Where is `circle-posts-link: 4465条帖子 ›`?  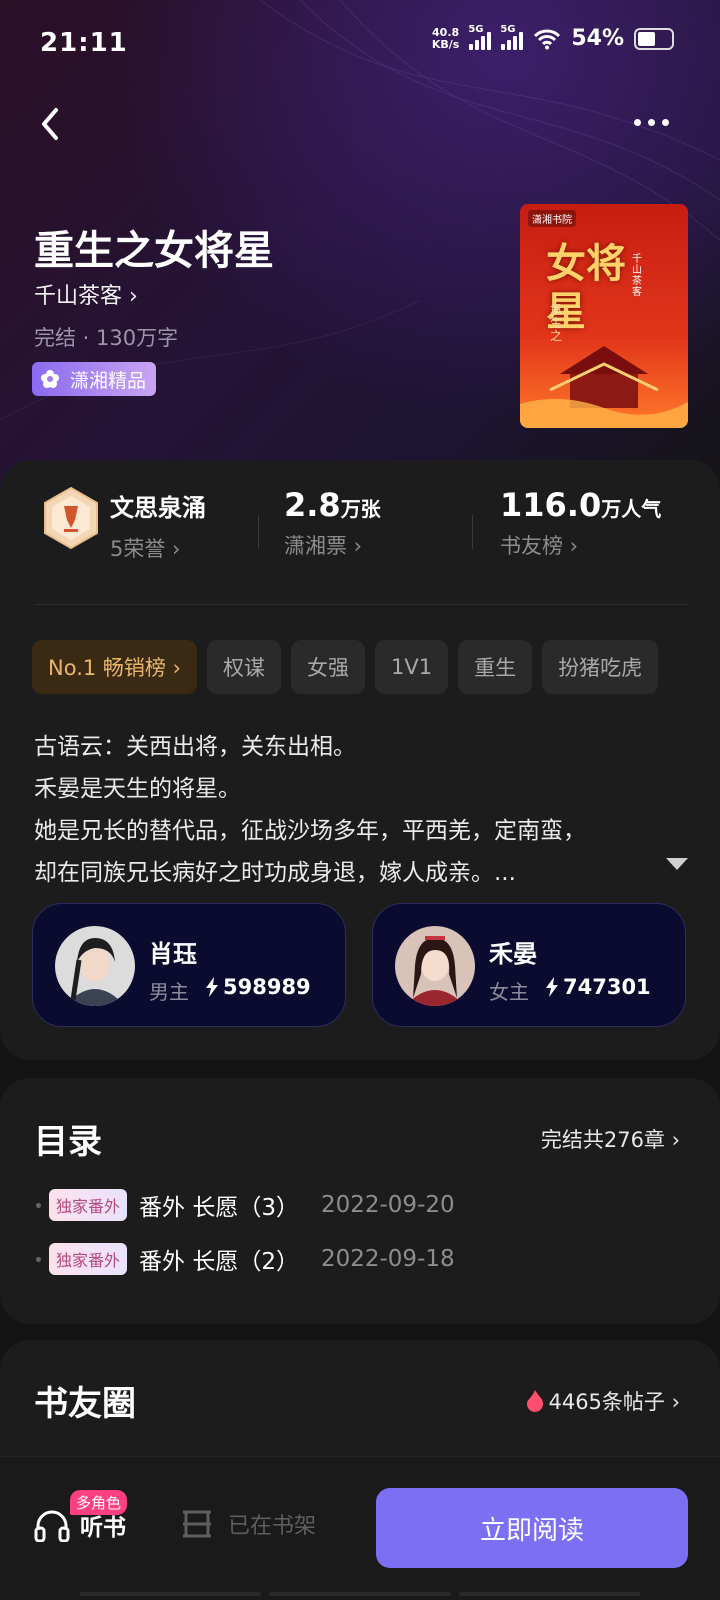
circle-posts-link: 4465条帖子 › is located at coordinates (603, 1401).